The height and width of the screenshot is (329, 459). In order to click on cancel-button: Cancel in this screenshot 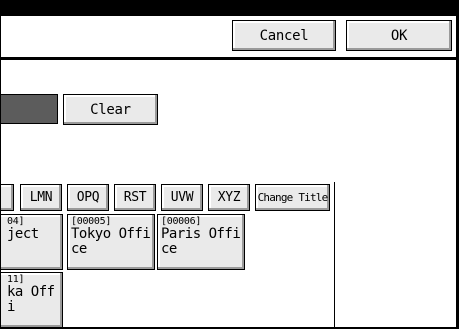, I will do `click(284, 35)`.